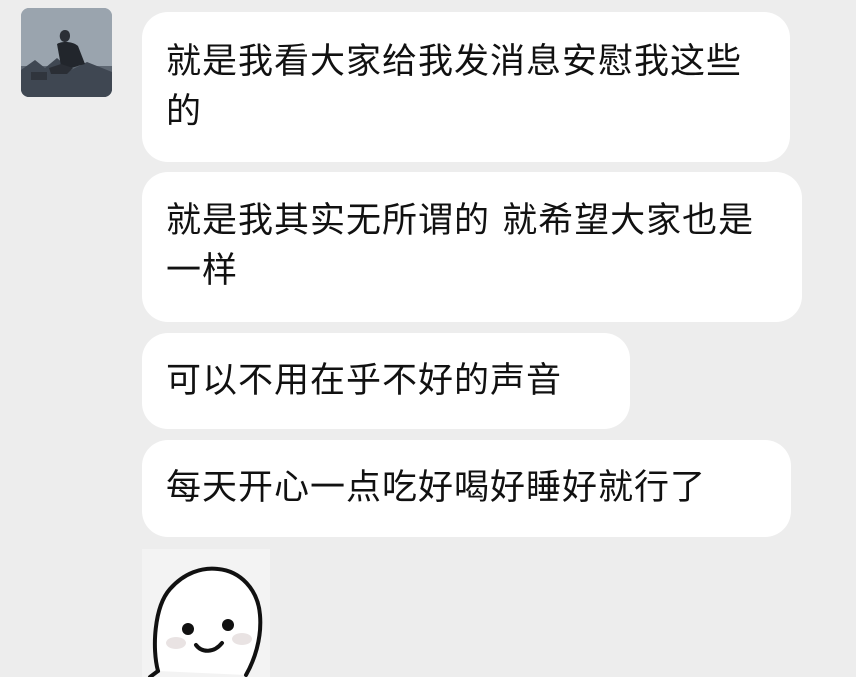 Image resolution: width=856 pixels, height=677 pixels. I want to click on message-text: 就是我其实无所谓的 就希望大家也是一样, so click(460, 246).